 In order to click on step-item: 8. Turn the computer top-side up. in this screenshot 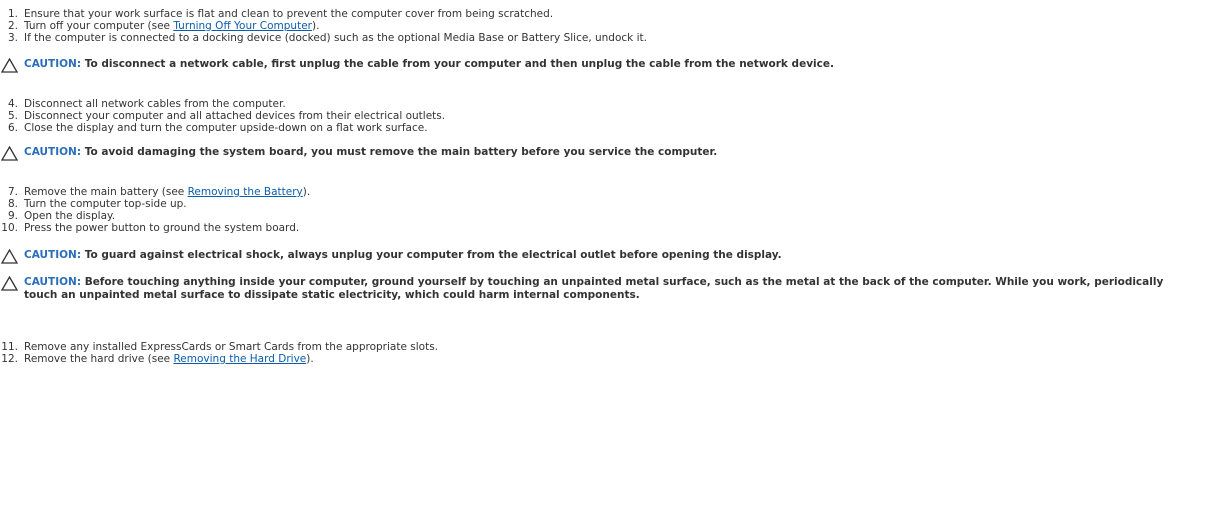, I will do `click(97, 204)`.